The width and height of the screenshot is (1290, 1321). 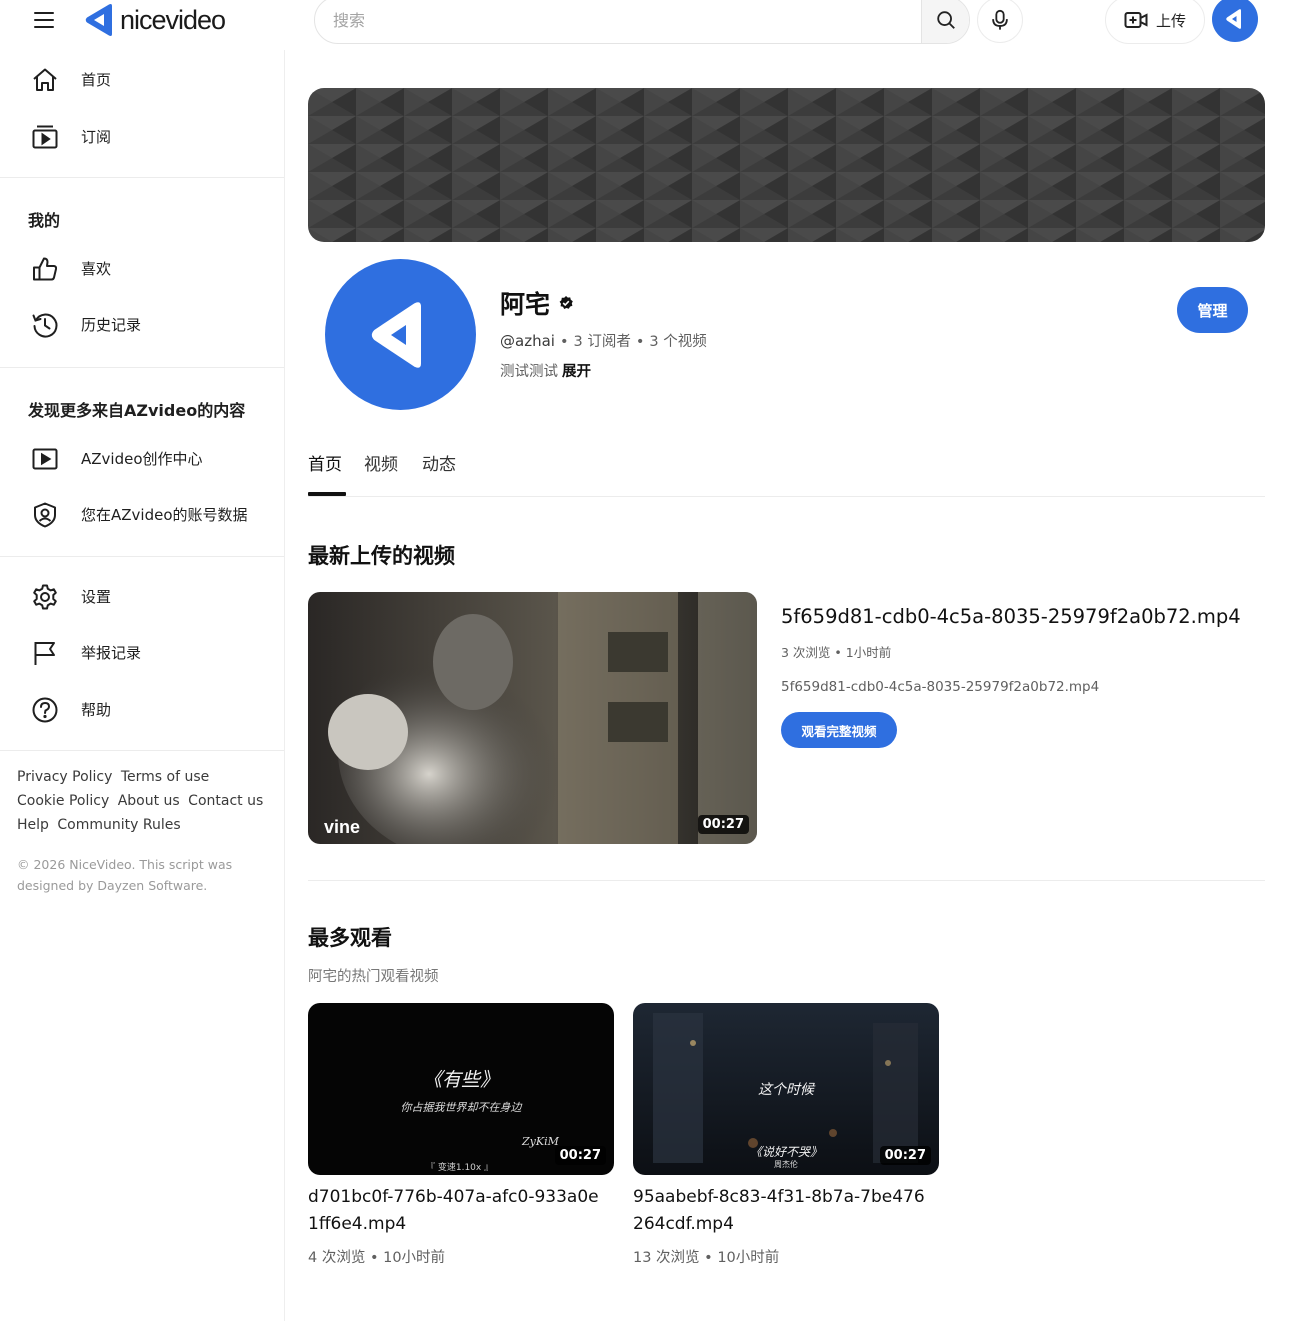 I want to click on sidebar-item-creator-center: AZvideo创作中心, so click(x=142, y=458).